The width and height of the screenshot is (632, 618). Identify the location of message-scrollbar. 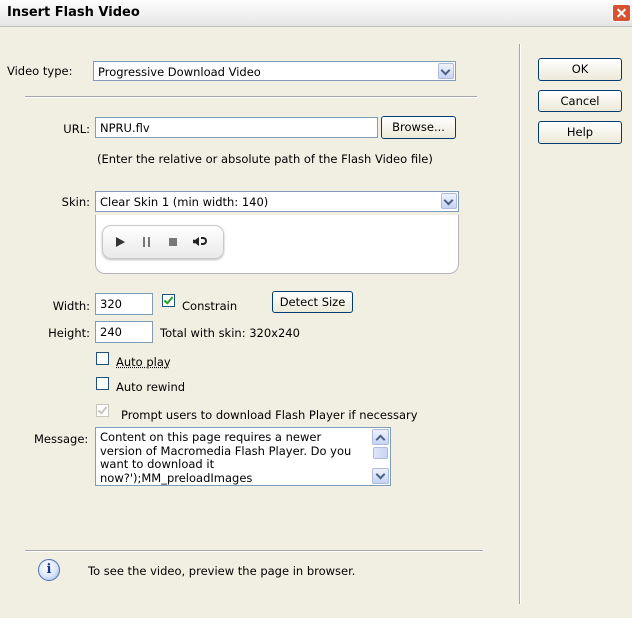
(380, 456).